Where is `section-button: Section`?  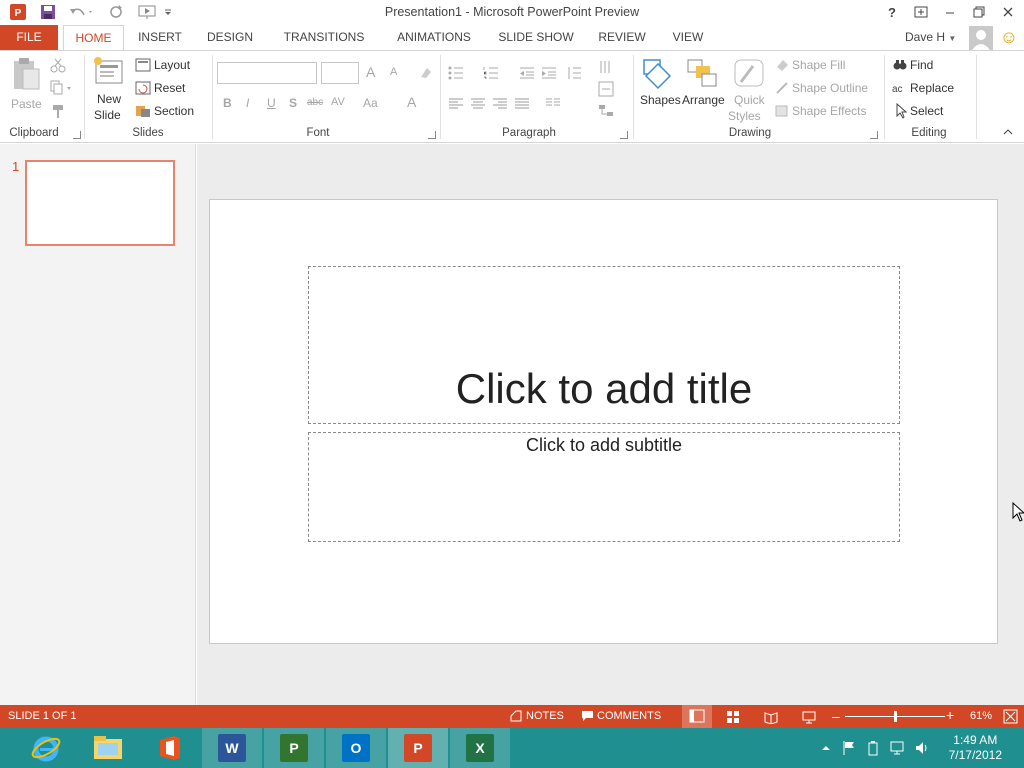 section-button: Section is located at coordinates (174, 111).